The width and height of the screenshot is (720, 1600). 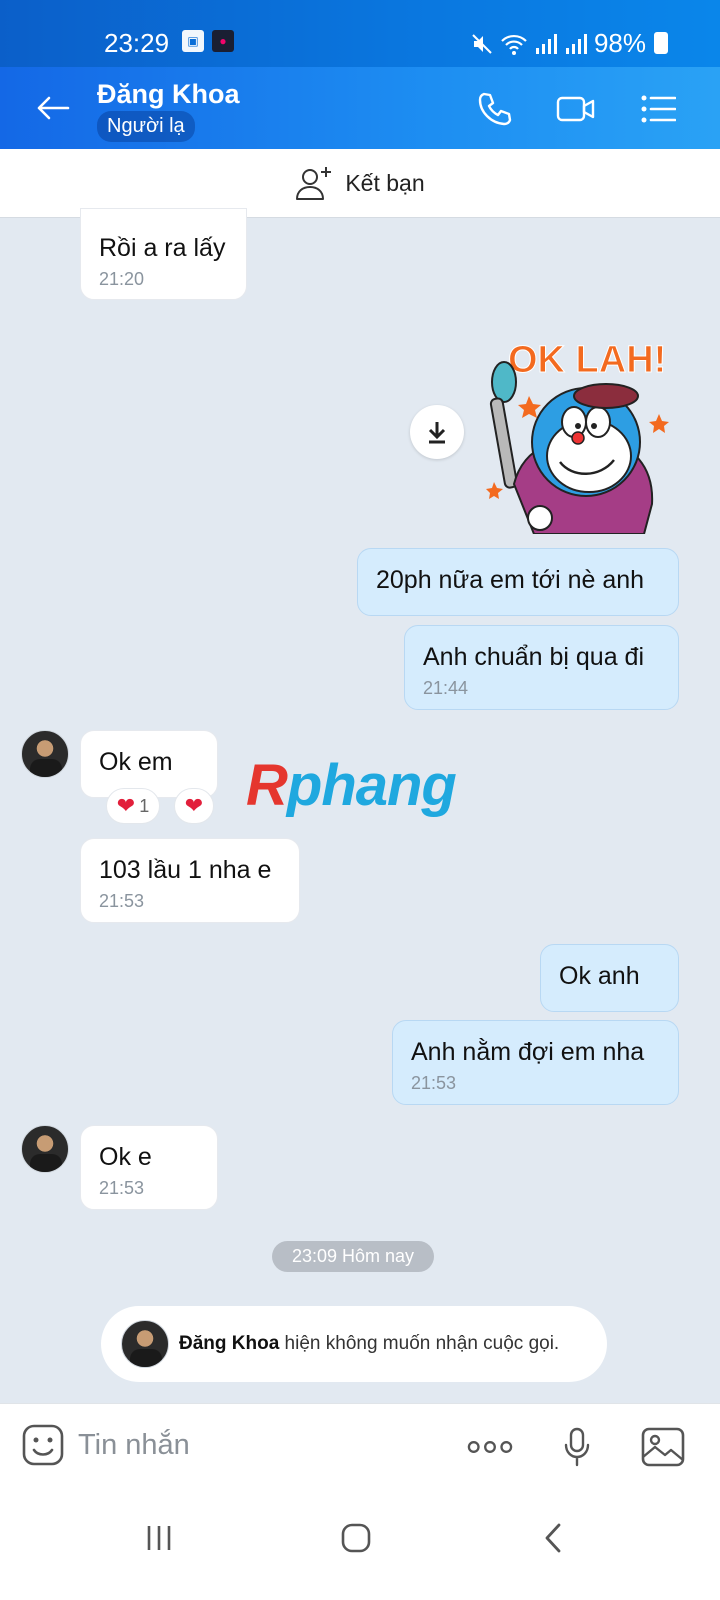 I want to click on back-button, so click(x=53, y=108).